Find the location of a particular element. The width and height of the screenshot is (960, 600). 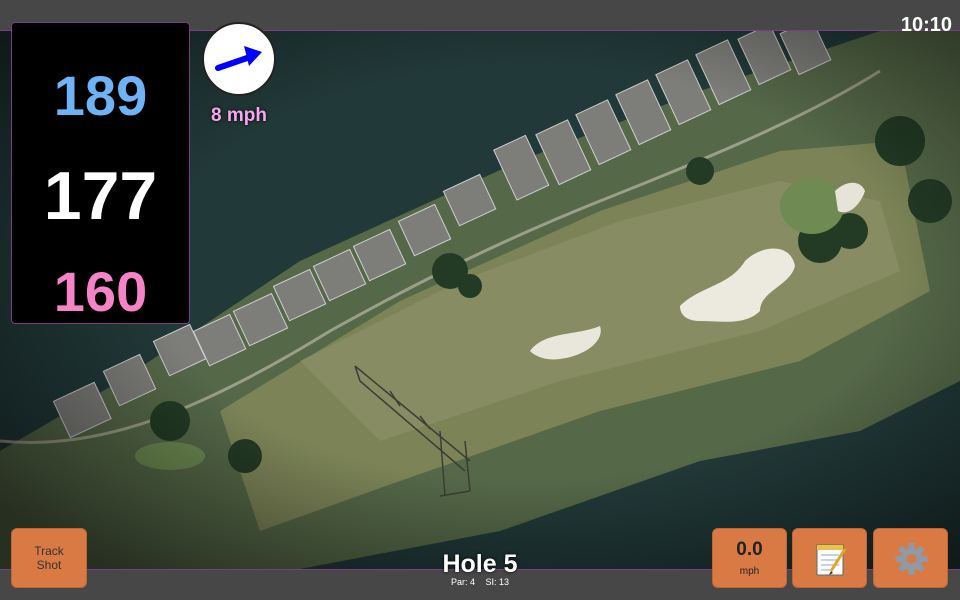

track-shot-label: Track Shot is located at coordinates (49, 558).